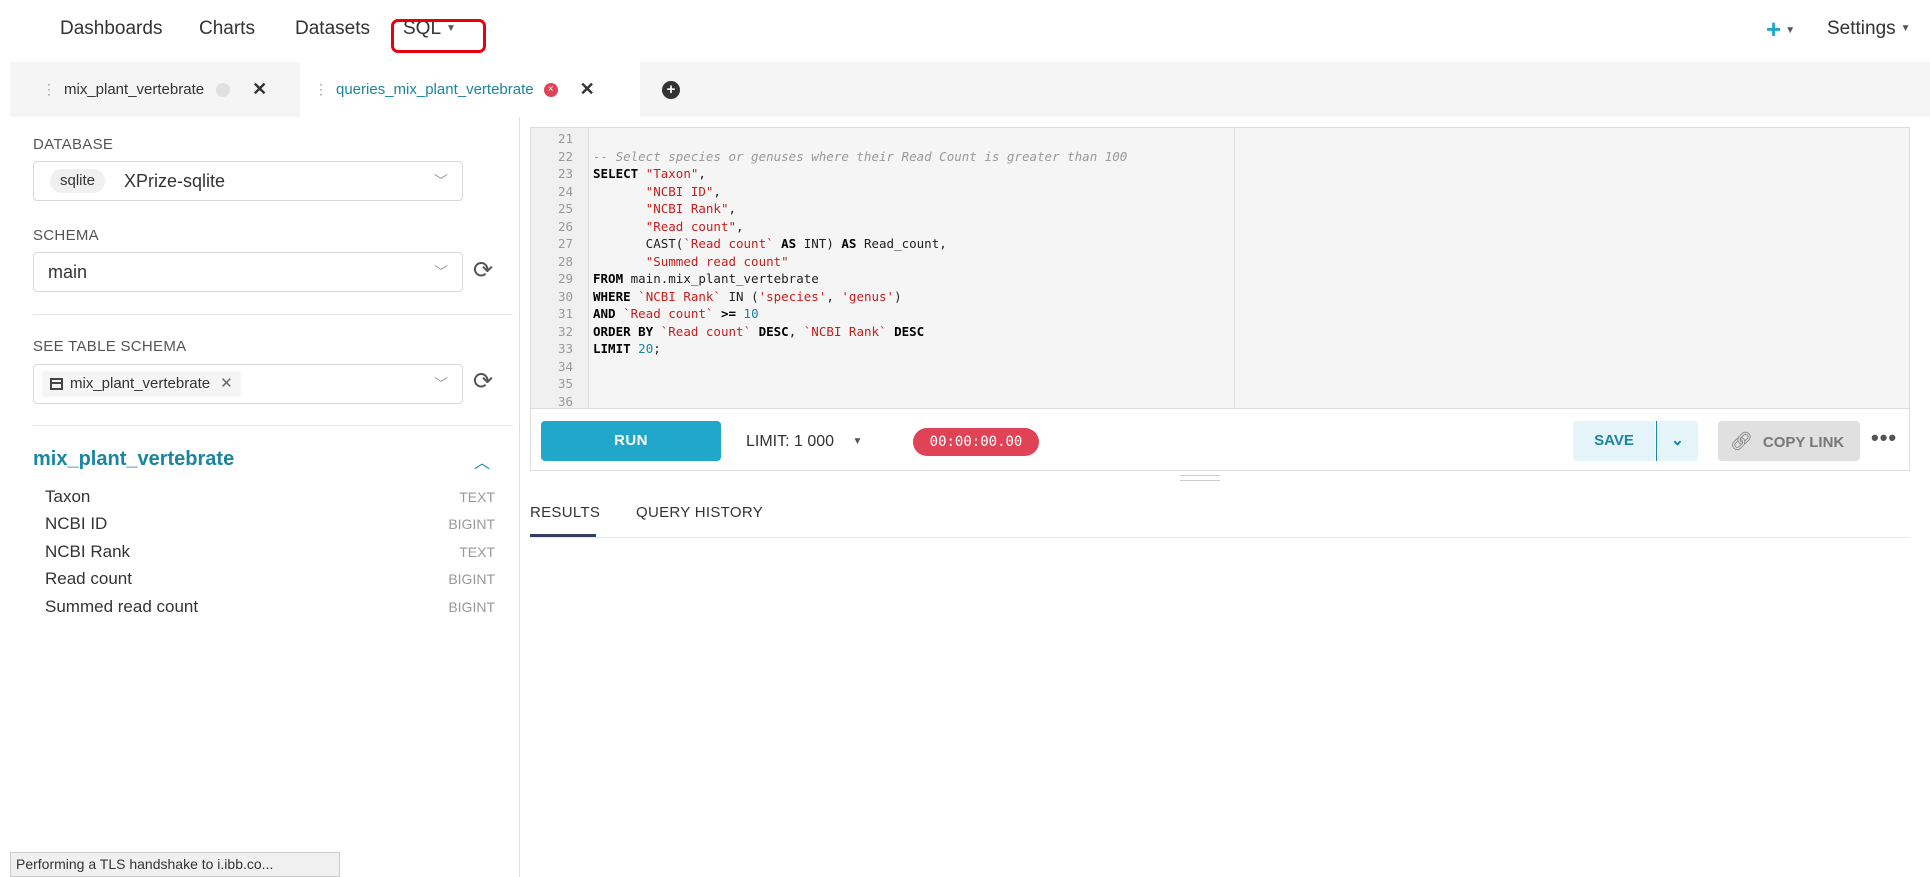  What do you see at coordinates (671, 90) in the screenshot?
I see `add-tab-icon: +` at bounding box center [671, 90].